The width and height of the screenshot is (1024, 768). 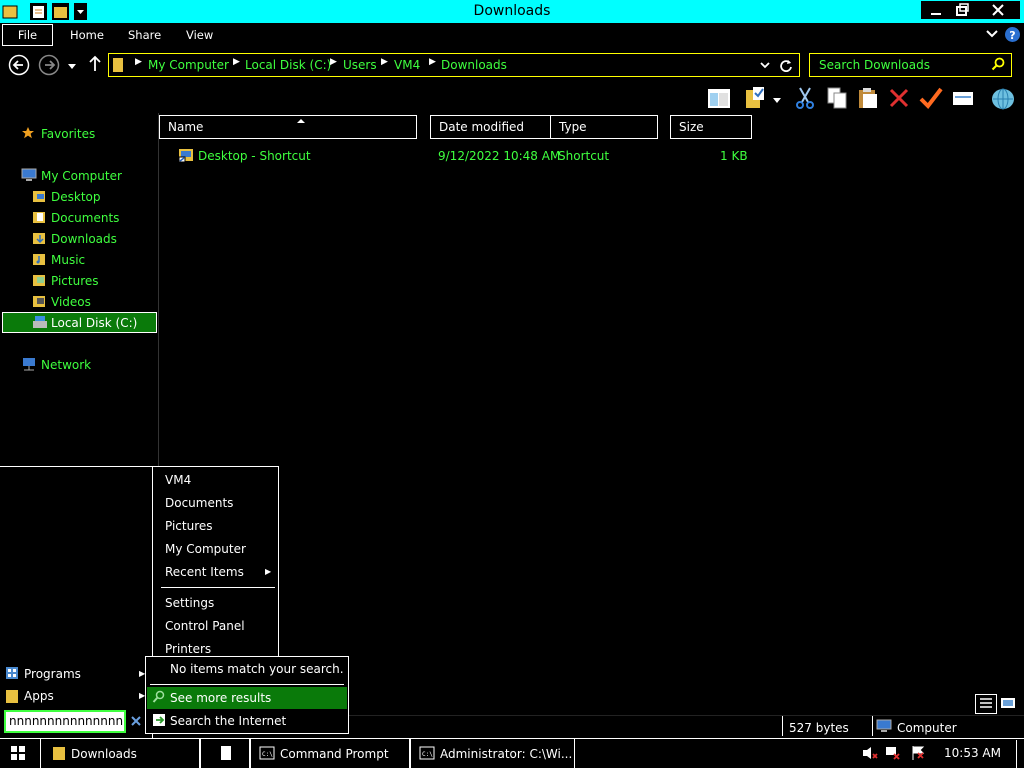 What do you see at coordinates (1008, 704) in the screenshot?
I see `large-icons-view-icon` at bounding box center [1008, 704].